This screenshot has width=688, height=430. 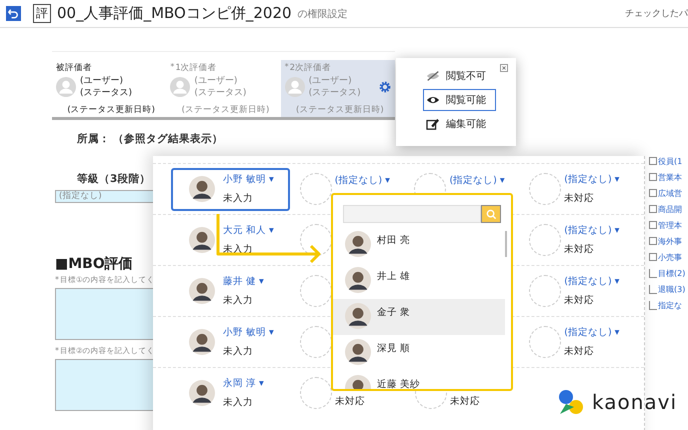 What do you see at coordinates (230, 189) in the screenshot?
I see `selected-cell: 小野 敏明 ▾ 未入力` at bounding box center [230, 189].